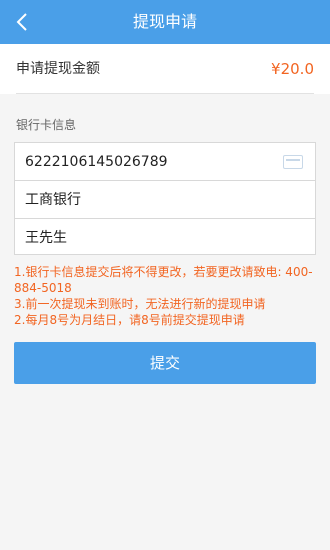 The height and width of the screenshot is (550, 330). Describe the element at coordinates (46, 125) in the screenshot. I see `bank-card-section-label: 银行卡信息` at that location.